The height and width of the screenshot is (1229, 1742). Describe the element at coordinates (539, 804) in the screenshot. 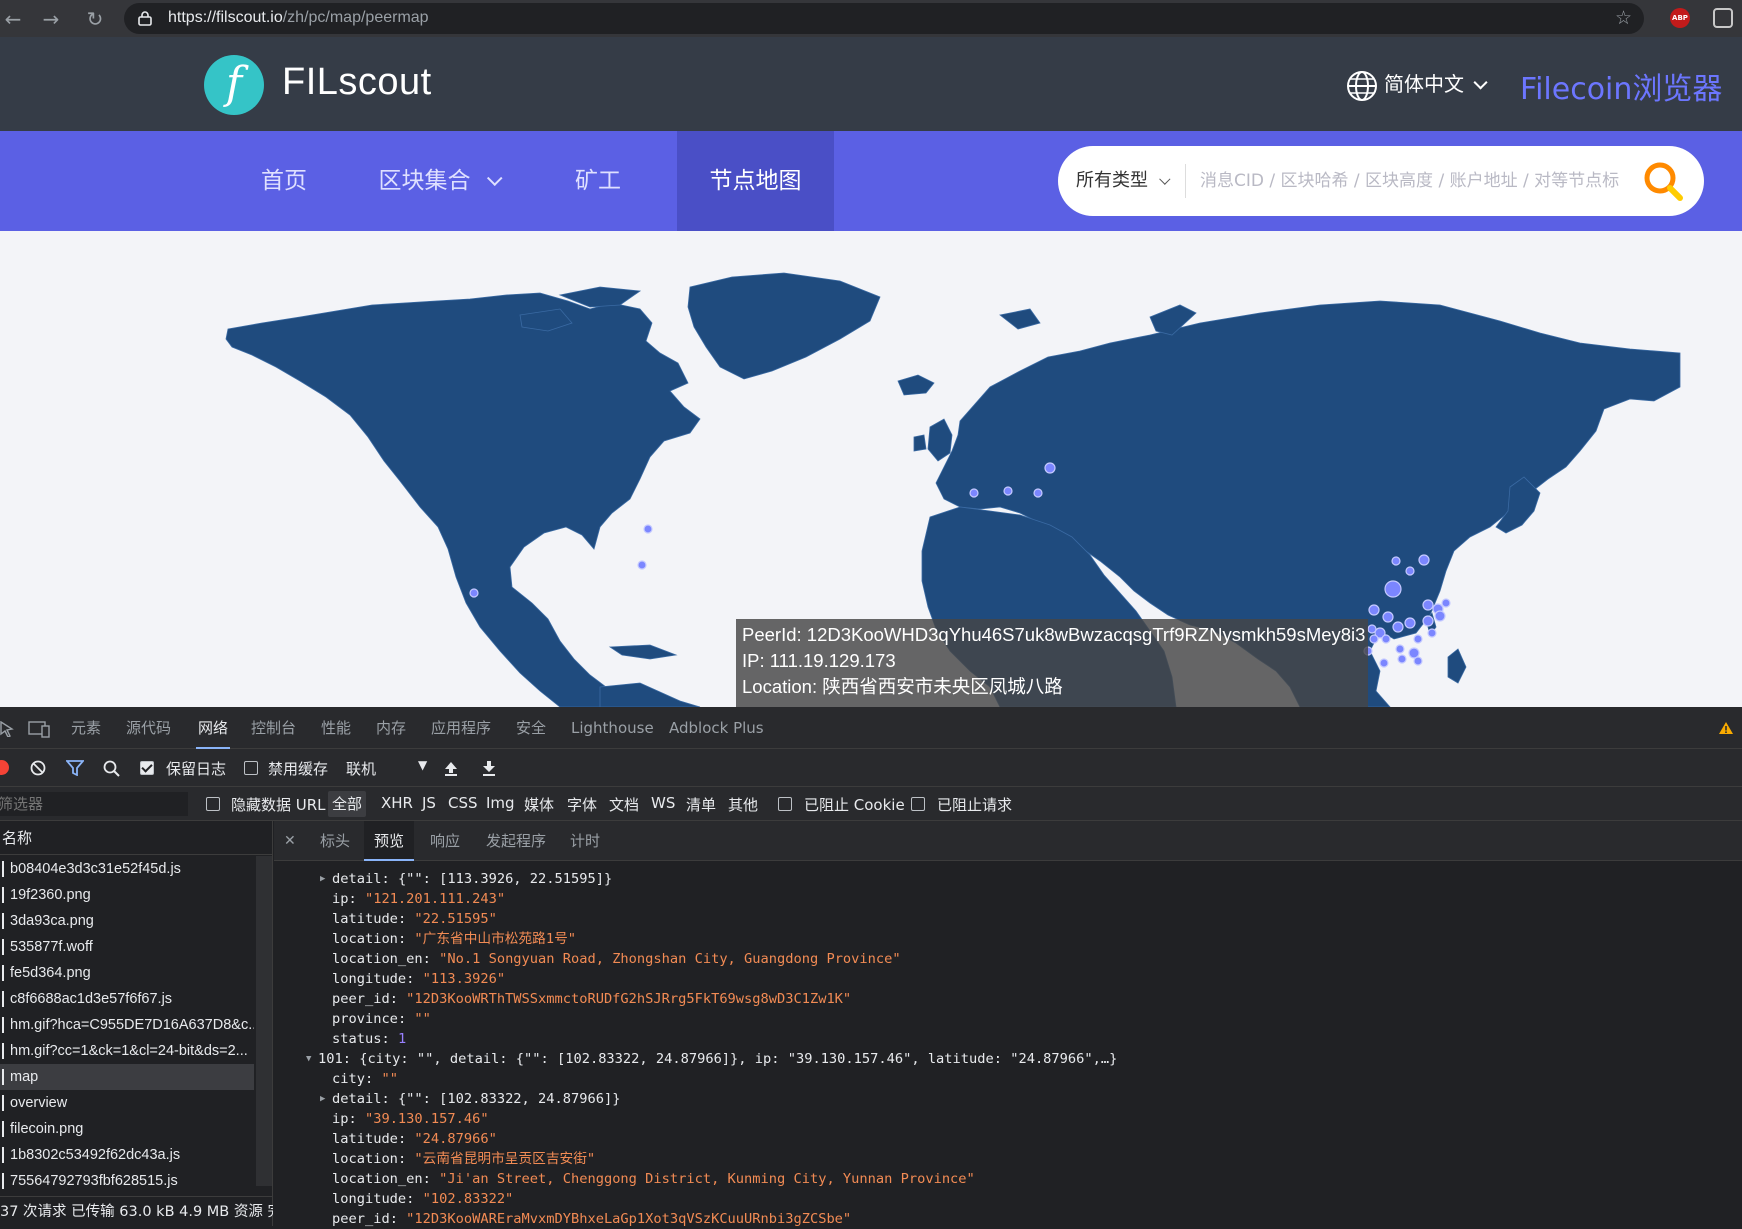

I see `filter-type-media: 媒体` at that location.